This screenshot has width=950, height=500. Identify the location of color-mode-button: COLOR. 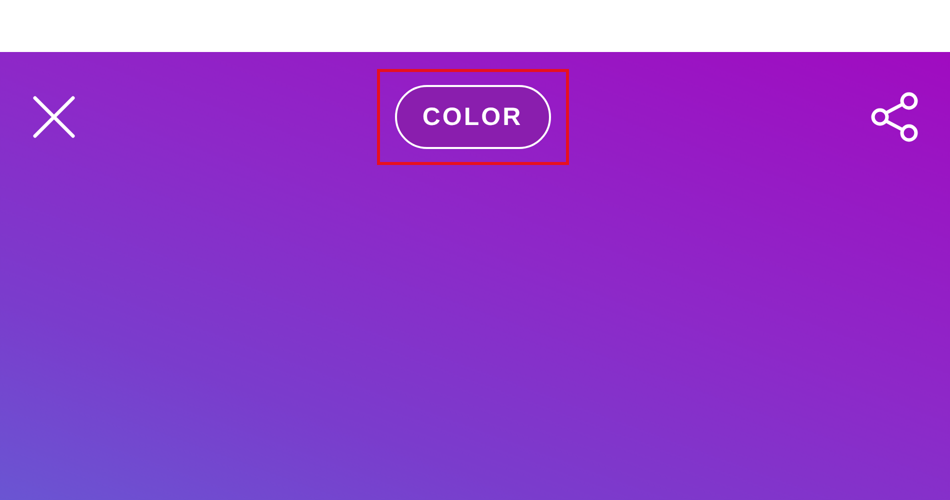
(472, 117).